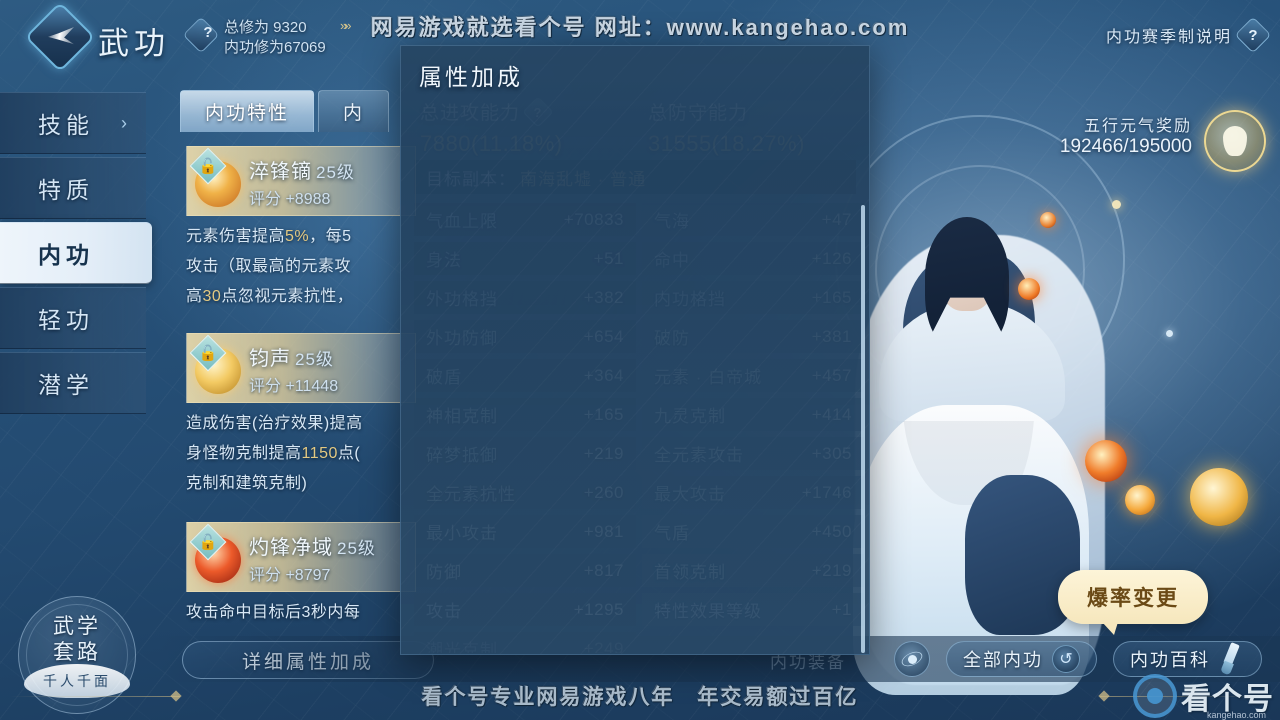 This screenshot has width=1280, height=720. Describe the element at coordinates (863, 429) in the screenshot. I see `panel-scrollbar` at that location.